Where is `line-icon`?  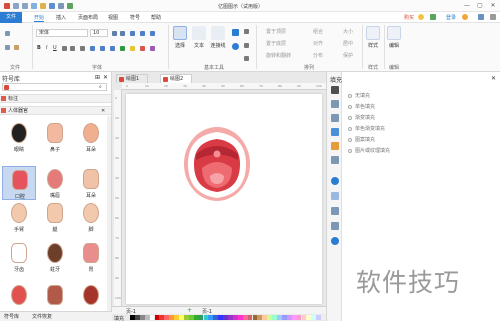 line-icon is located at coordinates (235, 46).